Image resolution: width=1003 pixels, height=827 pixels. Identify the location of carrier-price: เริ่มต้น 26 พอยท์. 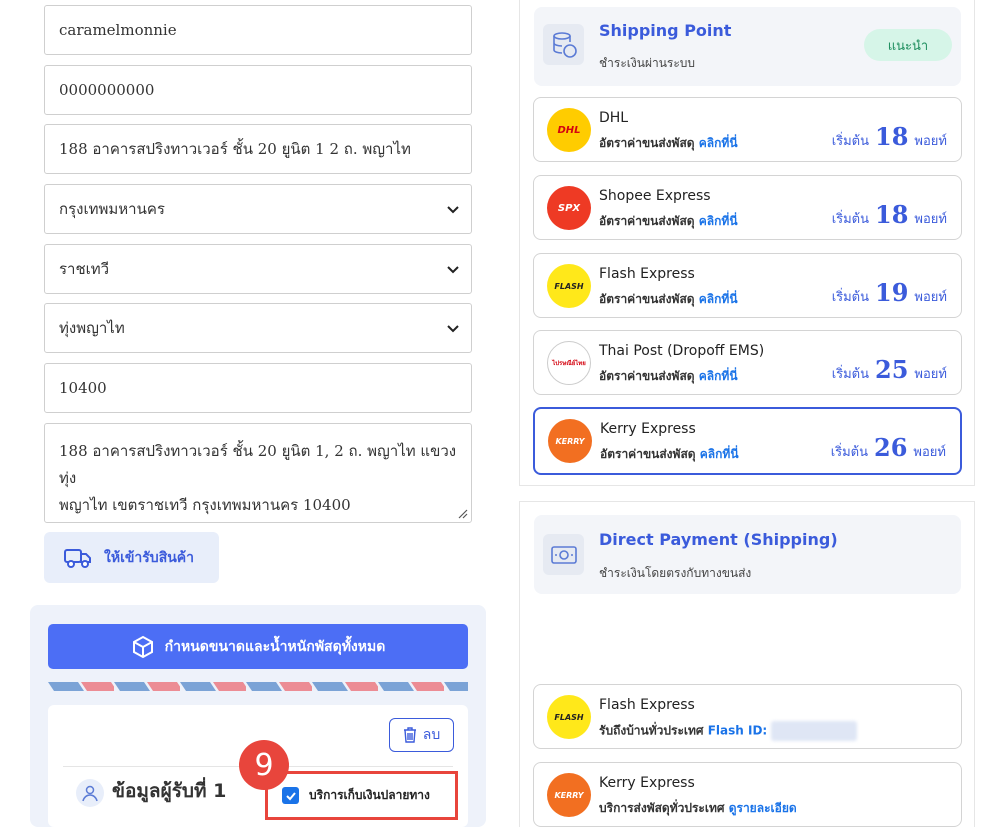
(888, 447).